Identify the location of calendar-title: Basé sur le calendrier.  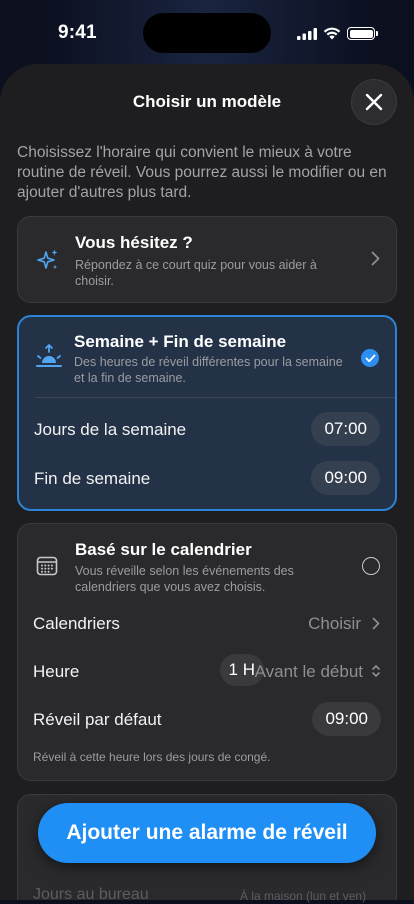
(163, 549).